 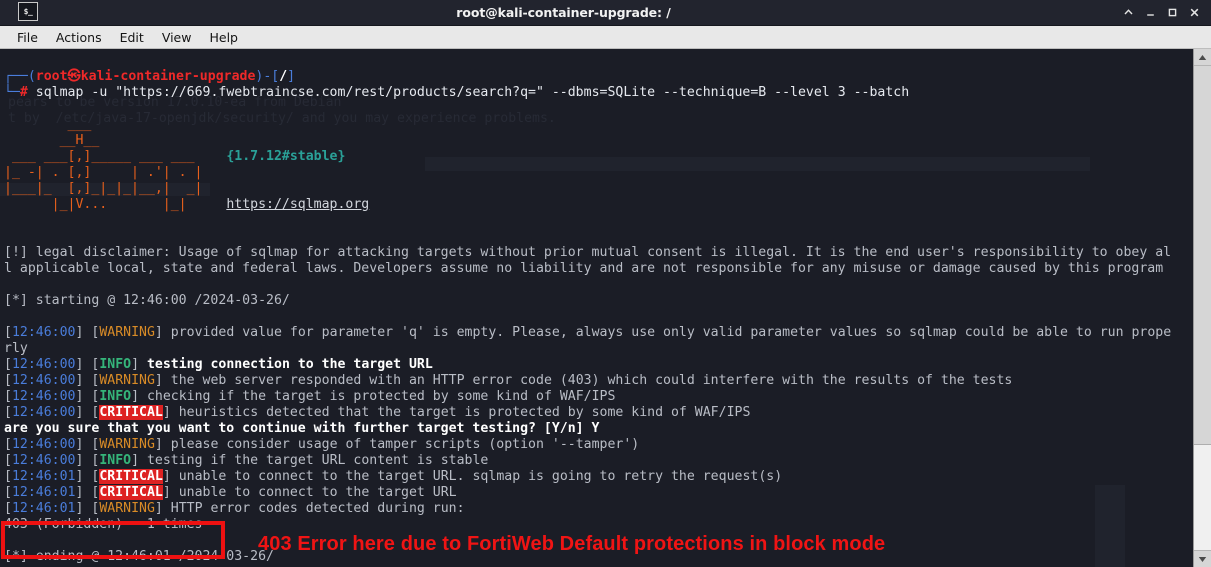 What do you see at coordinates (28, 11) in the screenshot?
I see `terminal-icon: $_` at bounding box center [28, 11].